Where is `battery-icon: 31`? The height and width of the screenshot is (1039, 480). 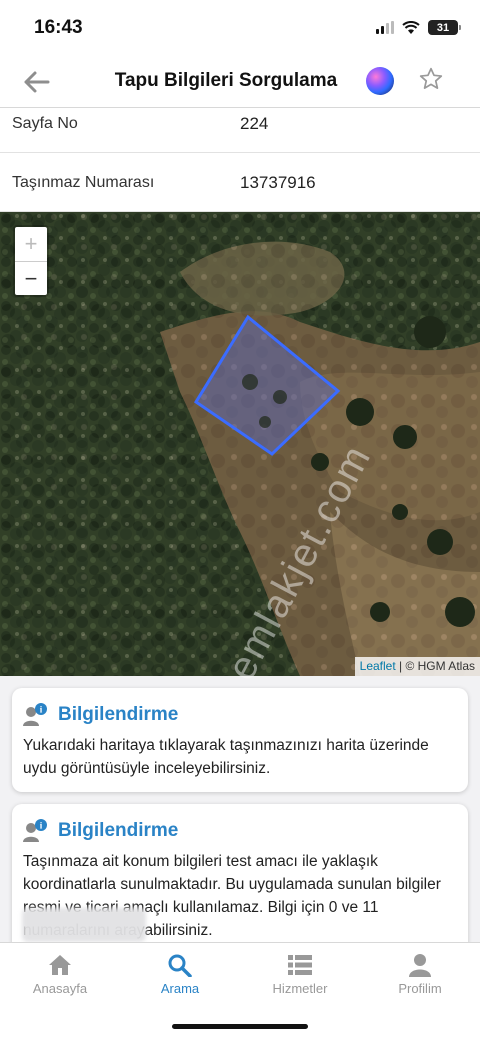 battery-icon: 31 is located at coordinates (444, 27).